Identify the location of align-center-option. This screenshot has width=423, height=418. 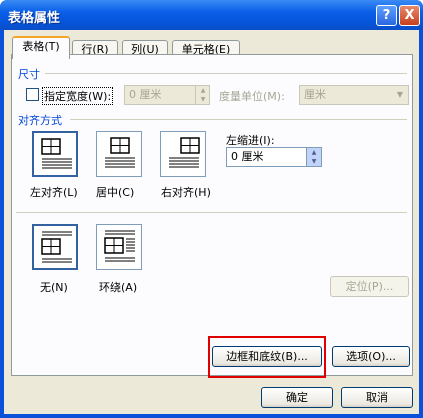
(119, 154).